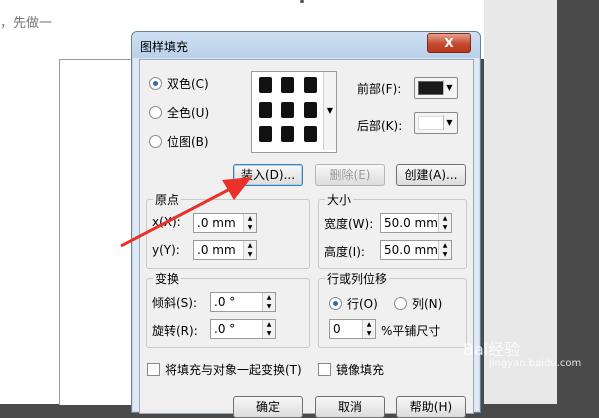 Image resolution: width=599 pixels, height=418 pixels. I want to click on arrow-head, so click(237, 188).